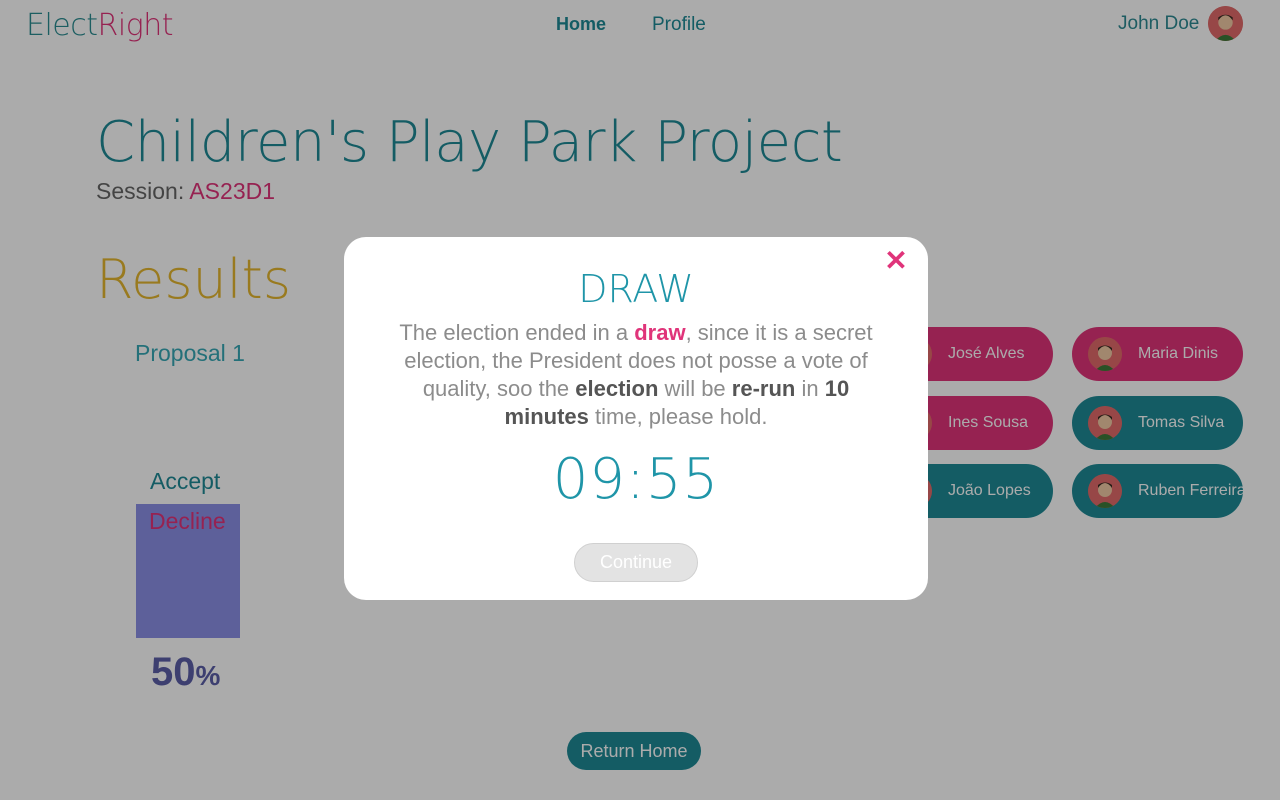  What do you see at coordinates (636, 479) in the screenshot?
I see `countdown-timer: 09:55` at bounding box center [636, 479].